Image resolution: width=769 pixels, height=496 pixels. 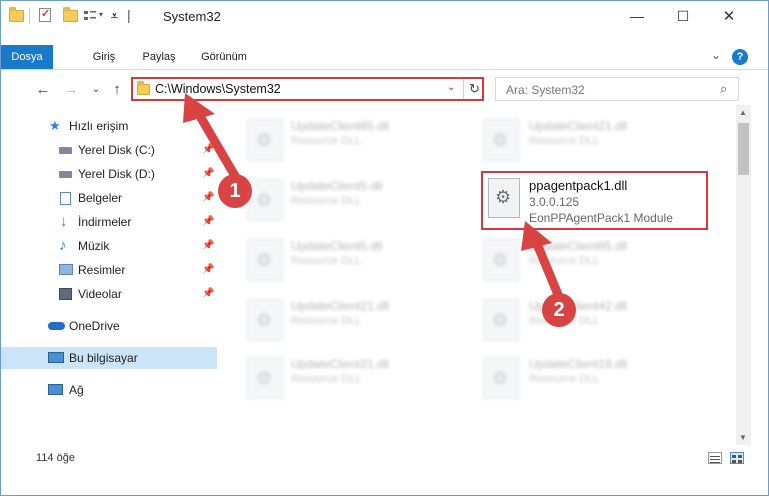 What do you see at coordinates (559, 310) in the screenshot?
I see `annotation-badge-2: 2` at bounding box center [559, 310].